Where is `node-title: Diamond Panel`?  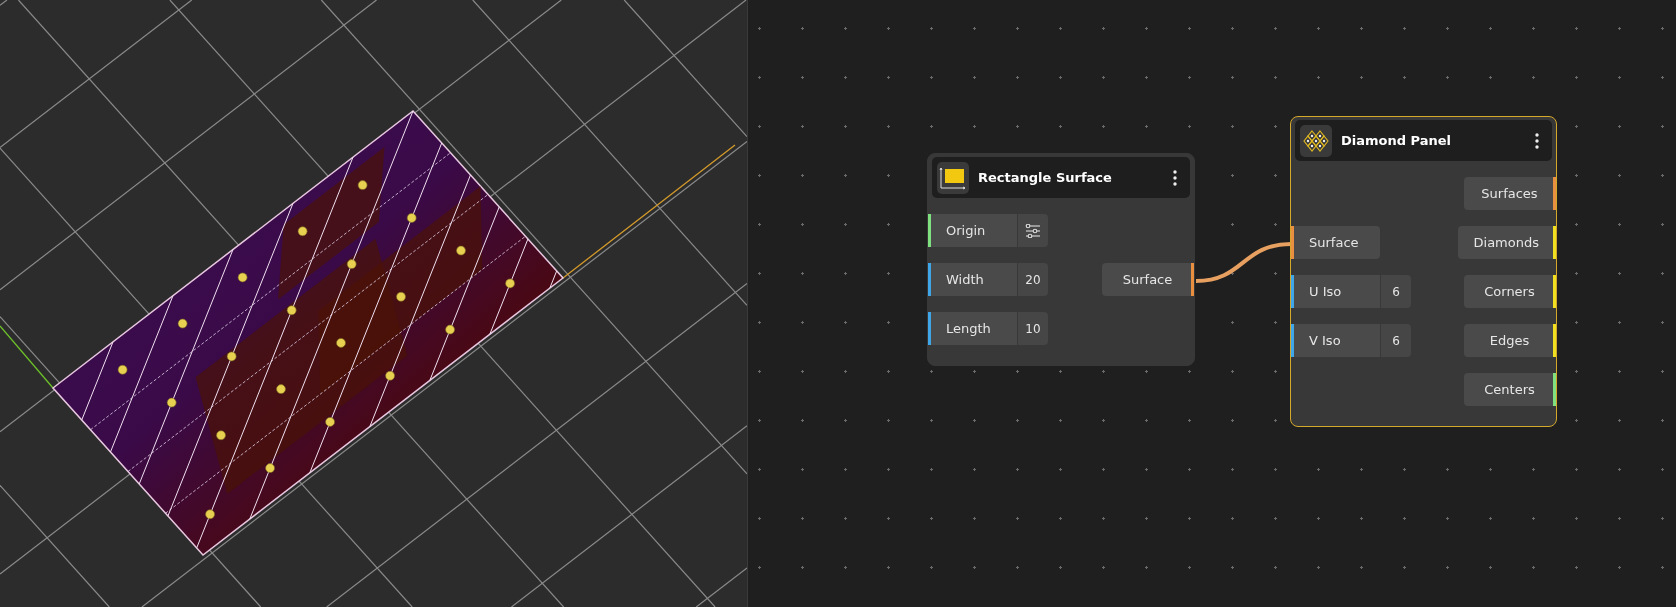 node-title: Diamond Panel is located at coordinates (1397, 140).